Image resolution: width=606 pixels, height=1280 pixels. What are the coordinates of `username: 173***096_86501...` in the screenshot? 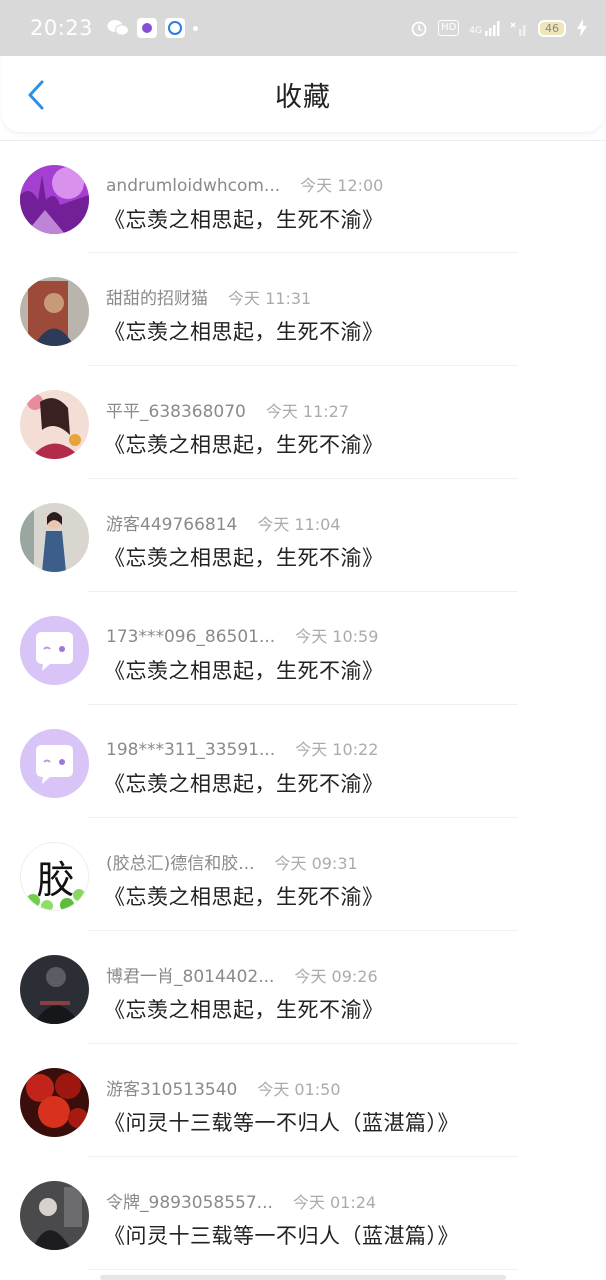 It's located at (191, 637).